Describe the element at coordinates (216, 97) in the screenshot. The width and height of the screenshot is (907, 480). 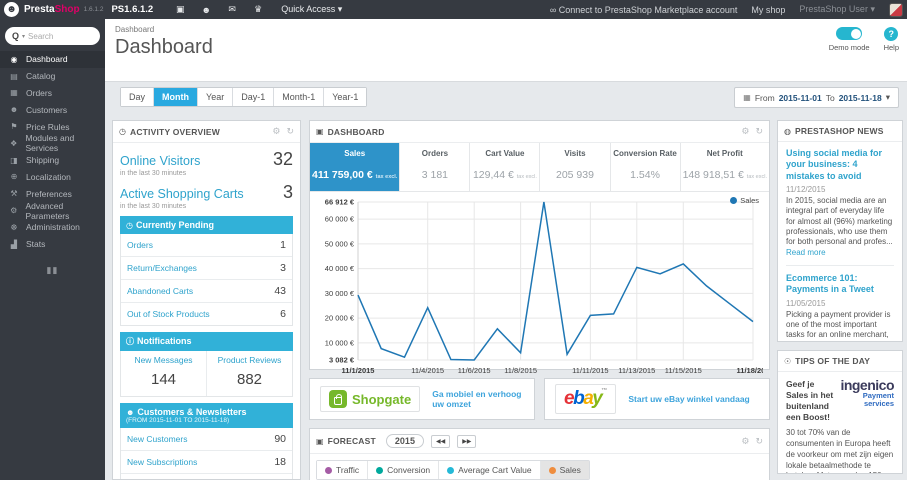
I see `range-year-button: Year` at that location.